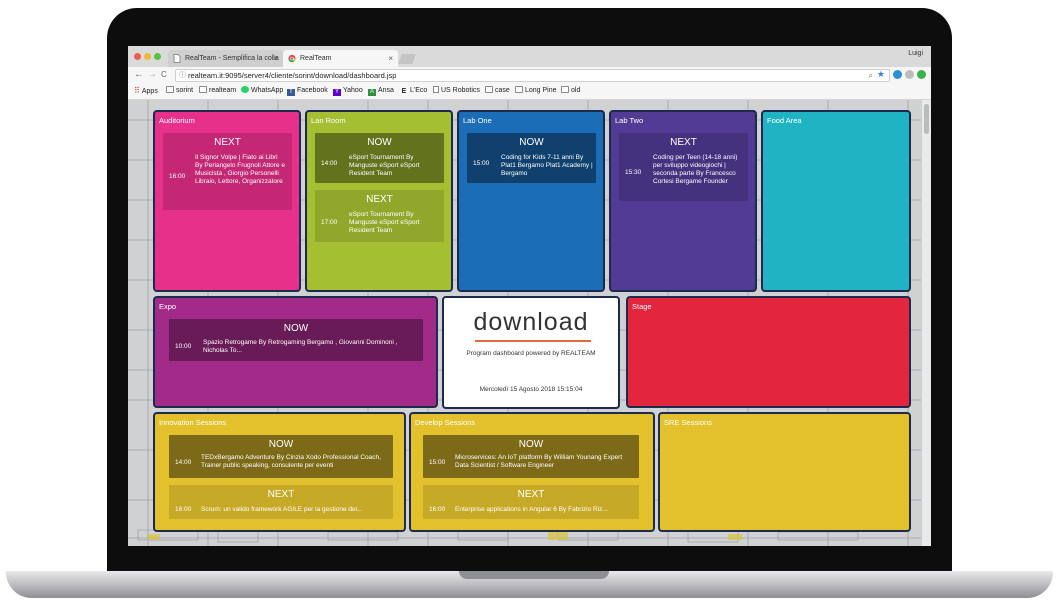 This screenshot has width=1059, height=606. What do you see at coordinates (164, 75) in the screenshot?
I see `reload-button: C` at bounding box center [164, 75].